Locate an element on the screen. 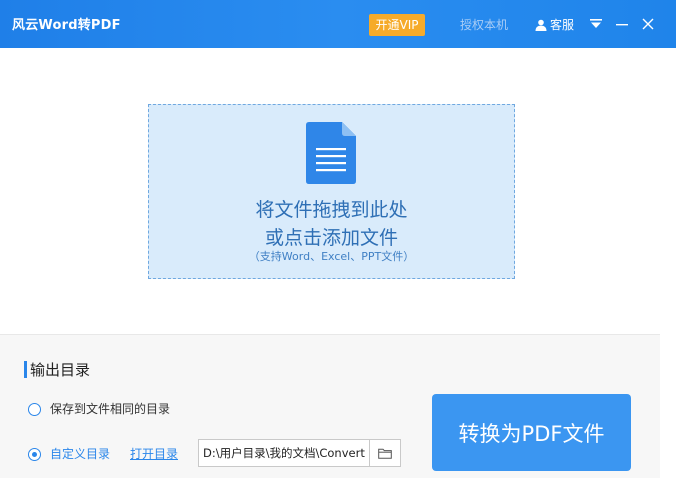  dropdown-menu-icon is located at coordinates (596, 24).